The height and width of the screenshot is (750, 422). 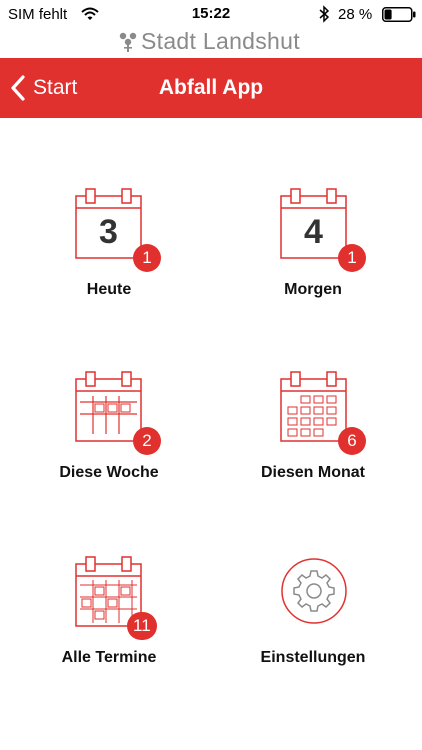 What do you see at coordinates (352, 441) in the screenshot?
I see `tile-badge: 6` at bounding box center [352, 441].